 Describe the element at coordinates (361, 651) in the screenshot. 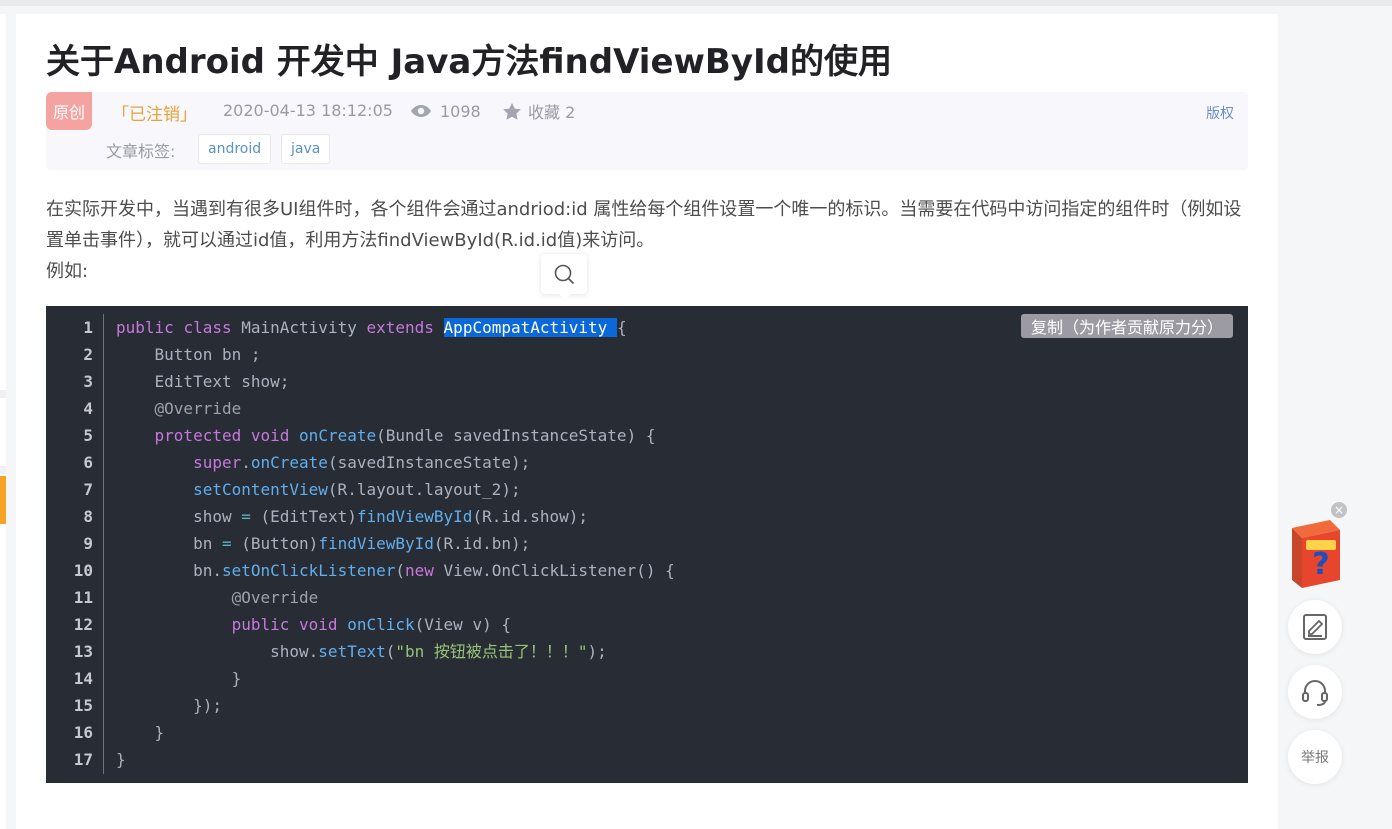

I see `code-line: show.setText("bn 按钮被点击了！！！");` at that location.